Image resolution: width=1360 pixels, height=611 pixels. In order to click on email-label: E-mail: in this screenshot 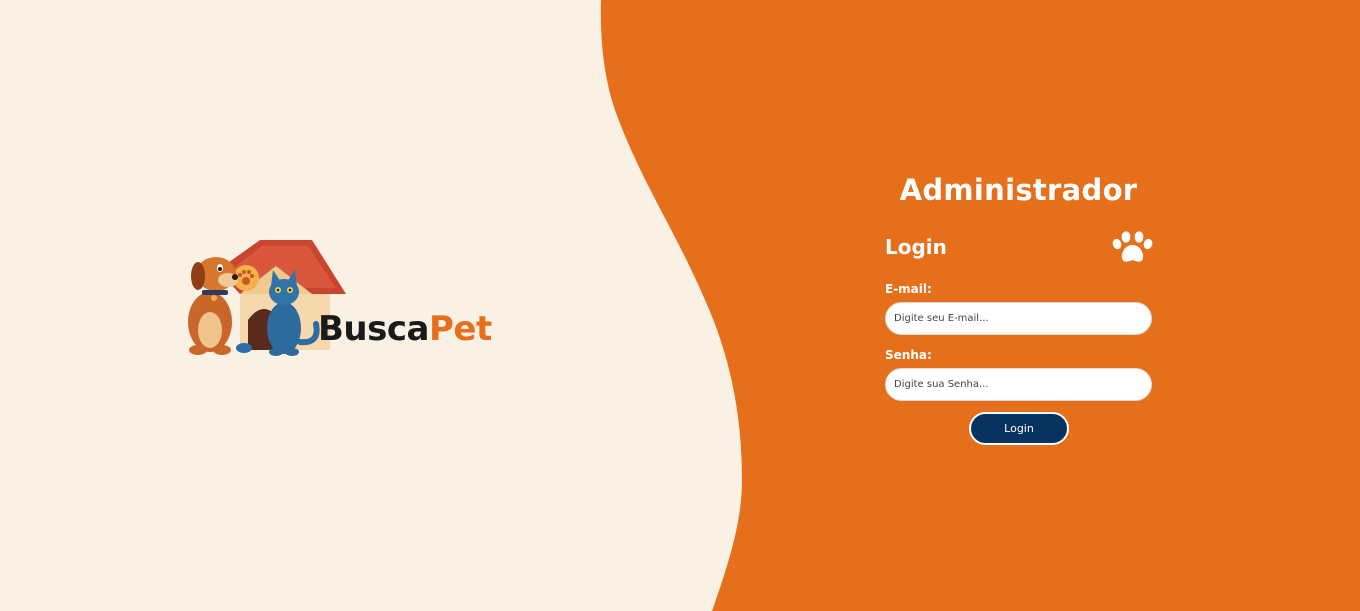, I will do `click(908, 289)`.